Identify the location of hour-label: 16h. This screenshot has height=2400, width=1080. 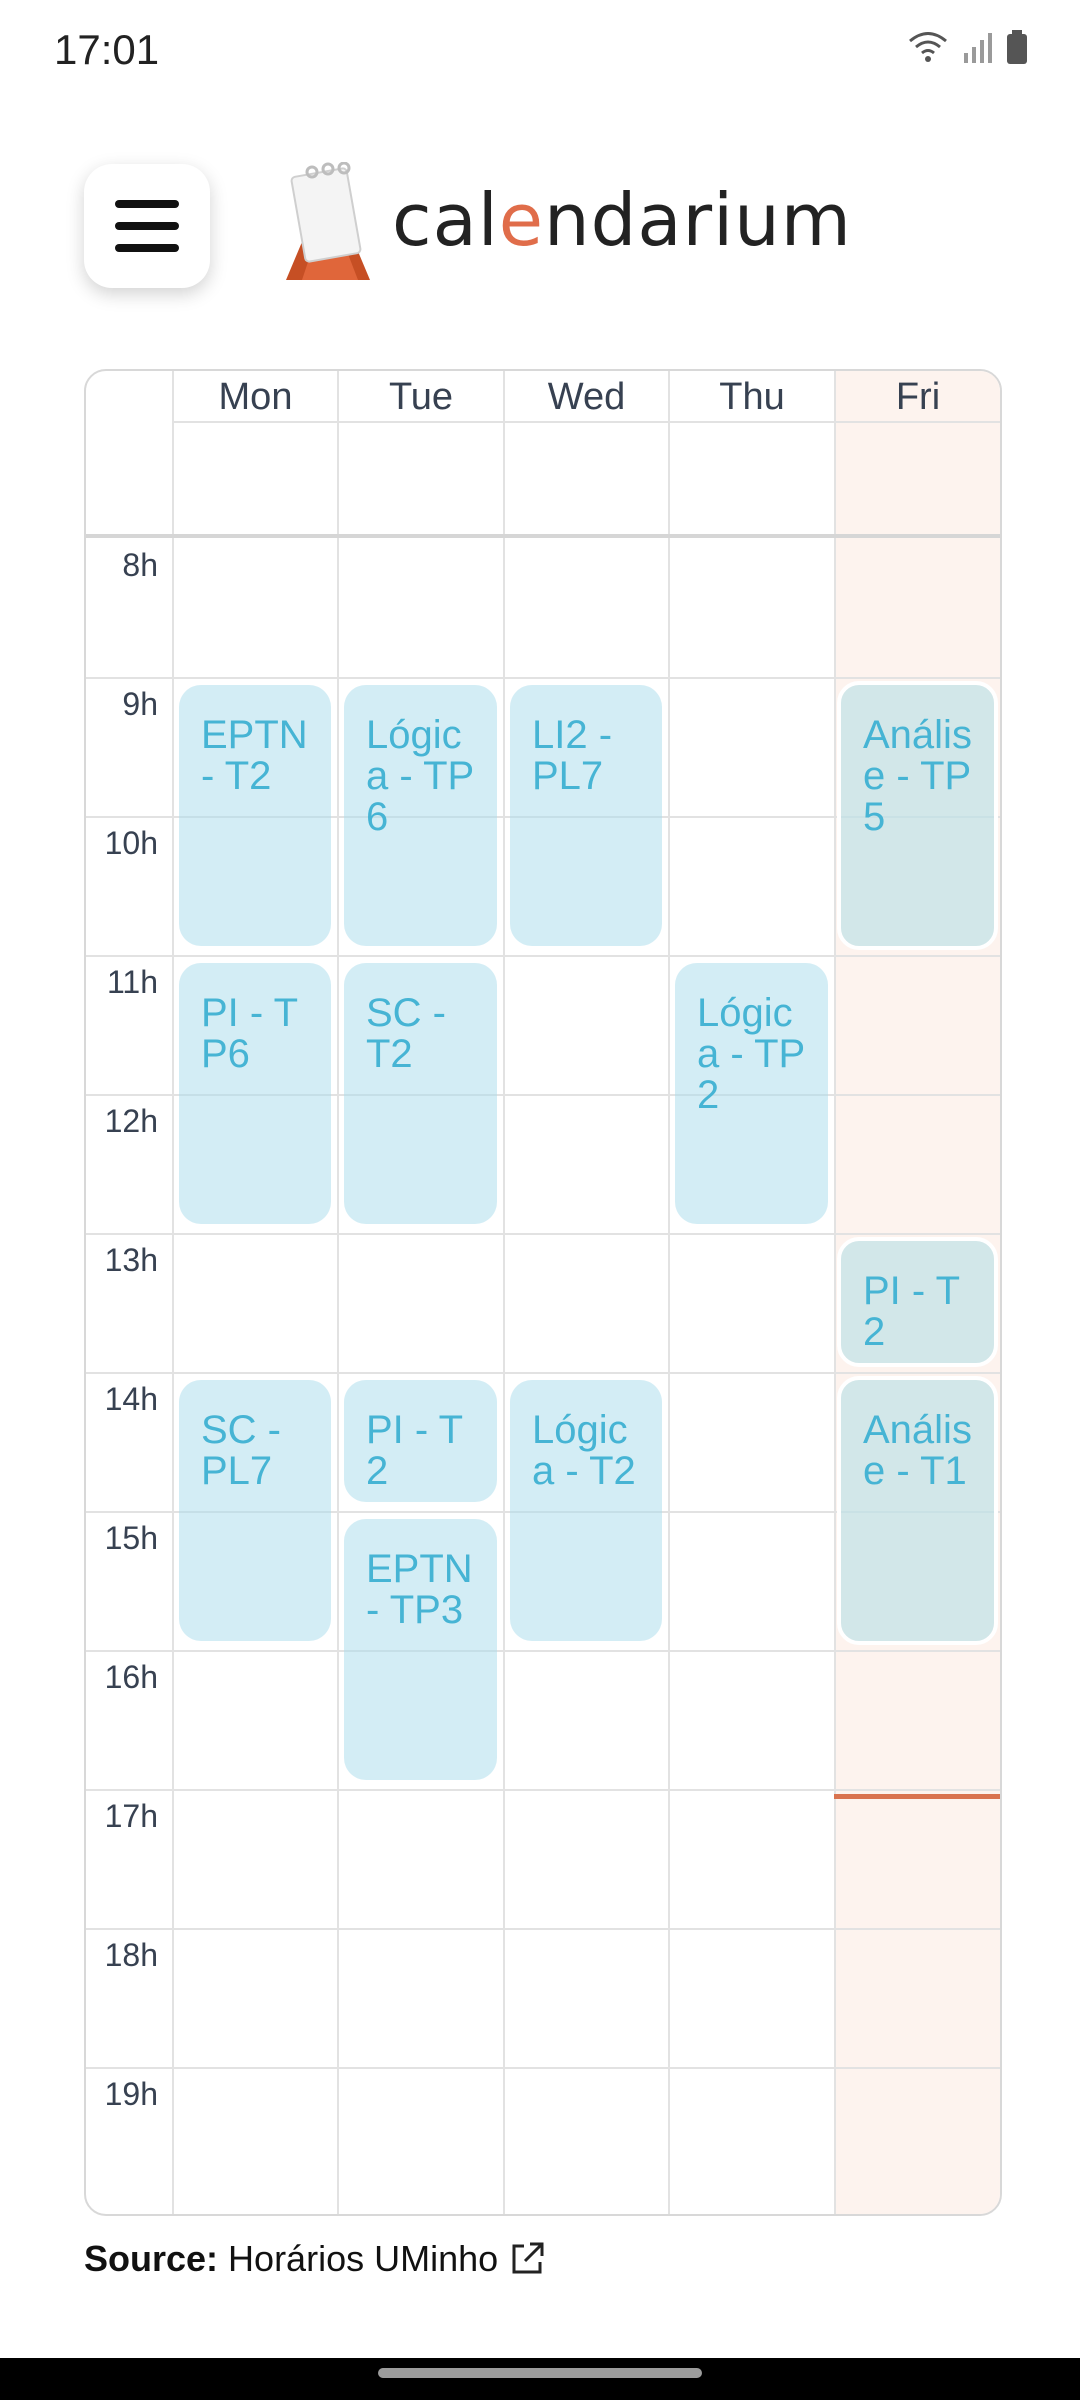
(131, 1677).